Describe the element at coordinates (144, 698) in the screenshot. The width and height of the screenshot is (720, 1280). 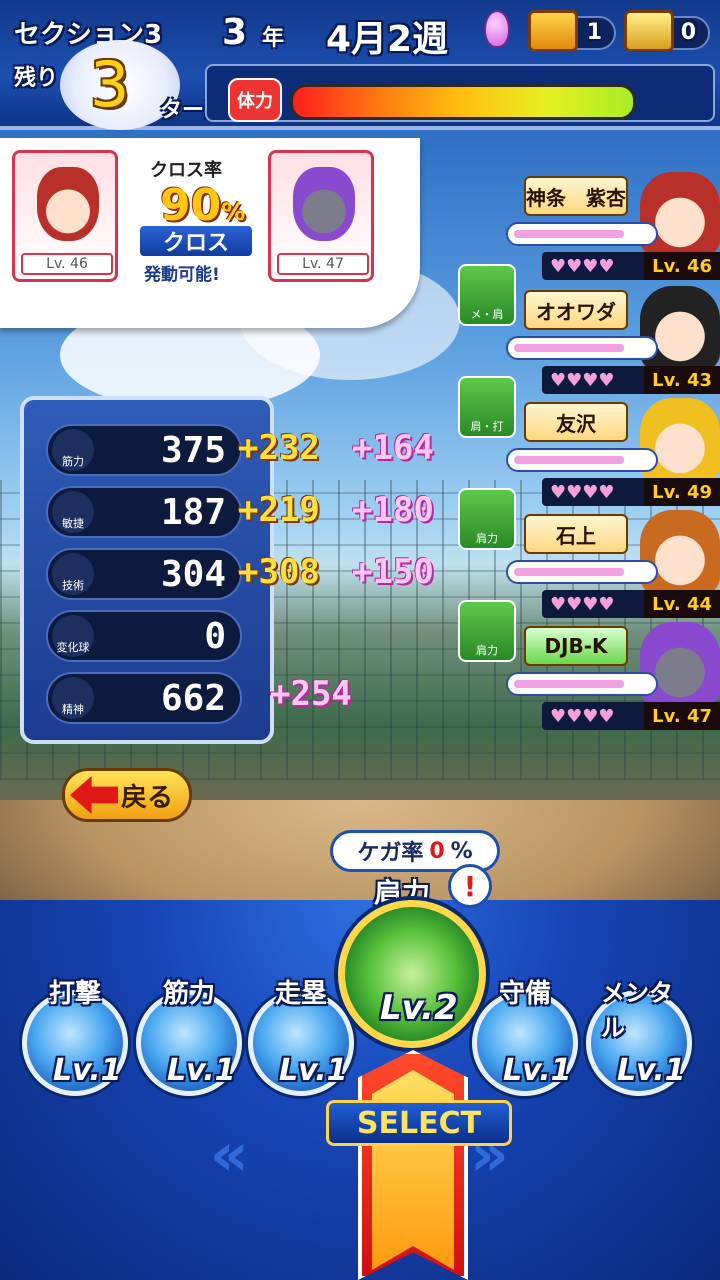
I see `stat-row-mental: 精神 662` at that location.